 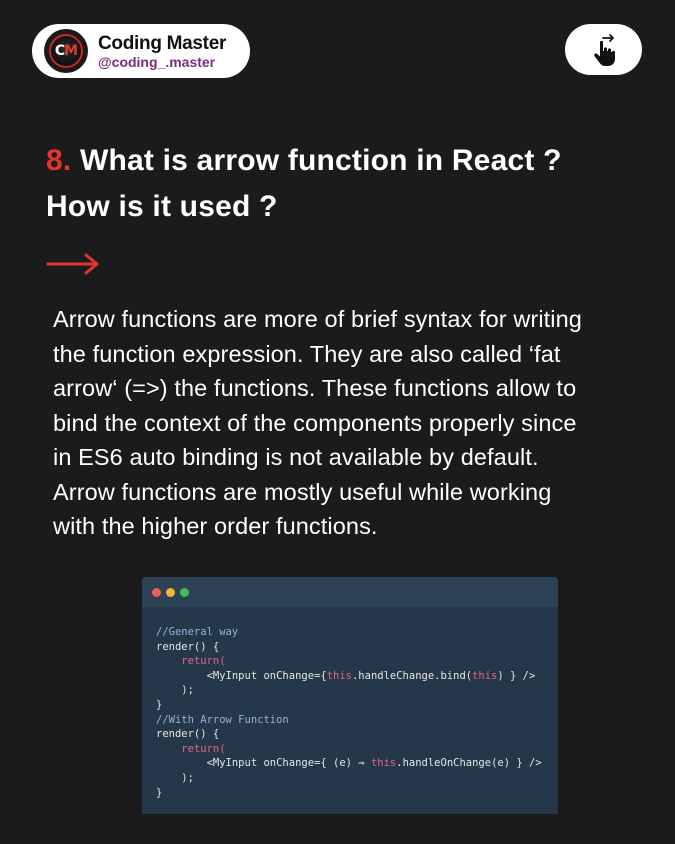 I want to click on close-dot-icon, so click(x=156, y=592).